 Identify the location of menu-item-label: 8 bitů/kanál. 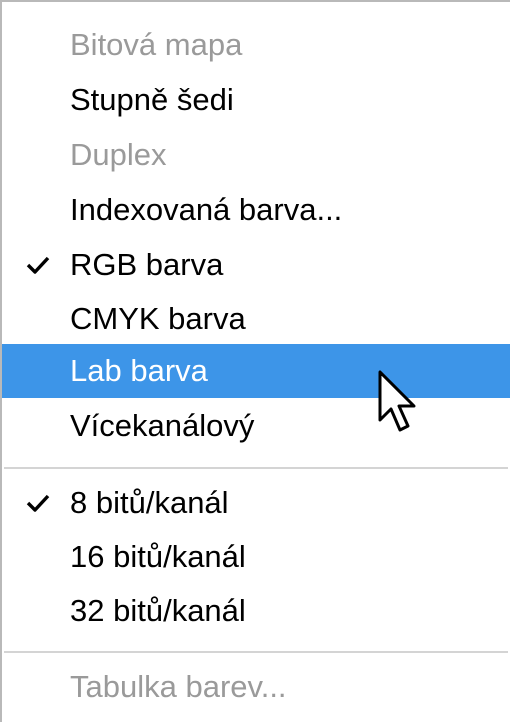
(149, 502).